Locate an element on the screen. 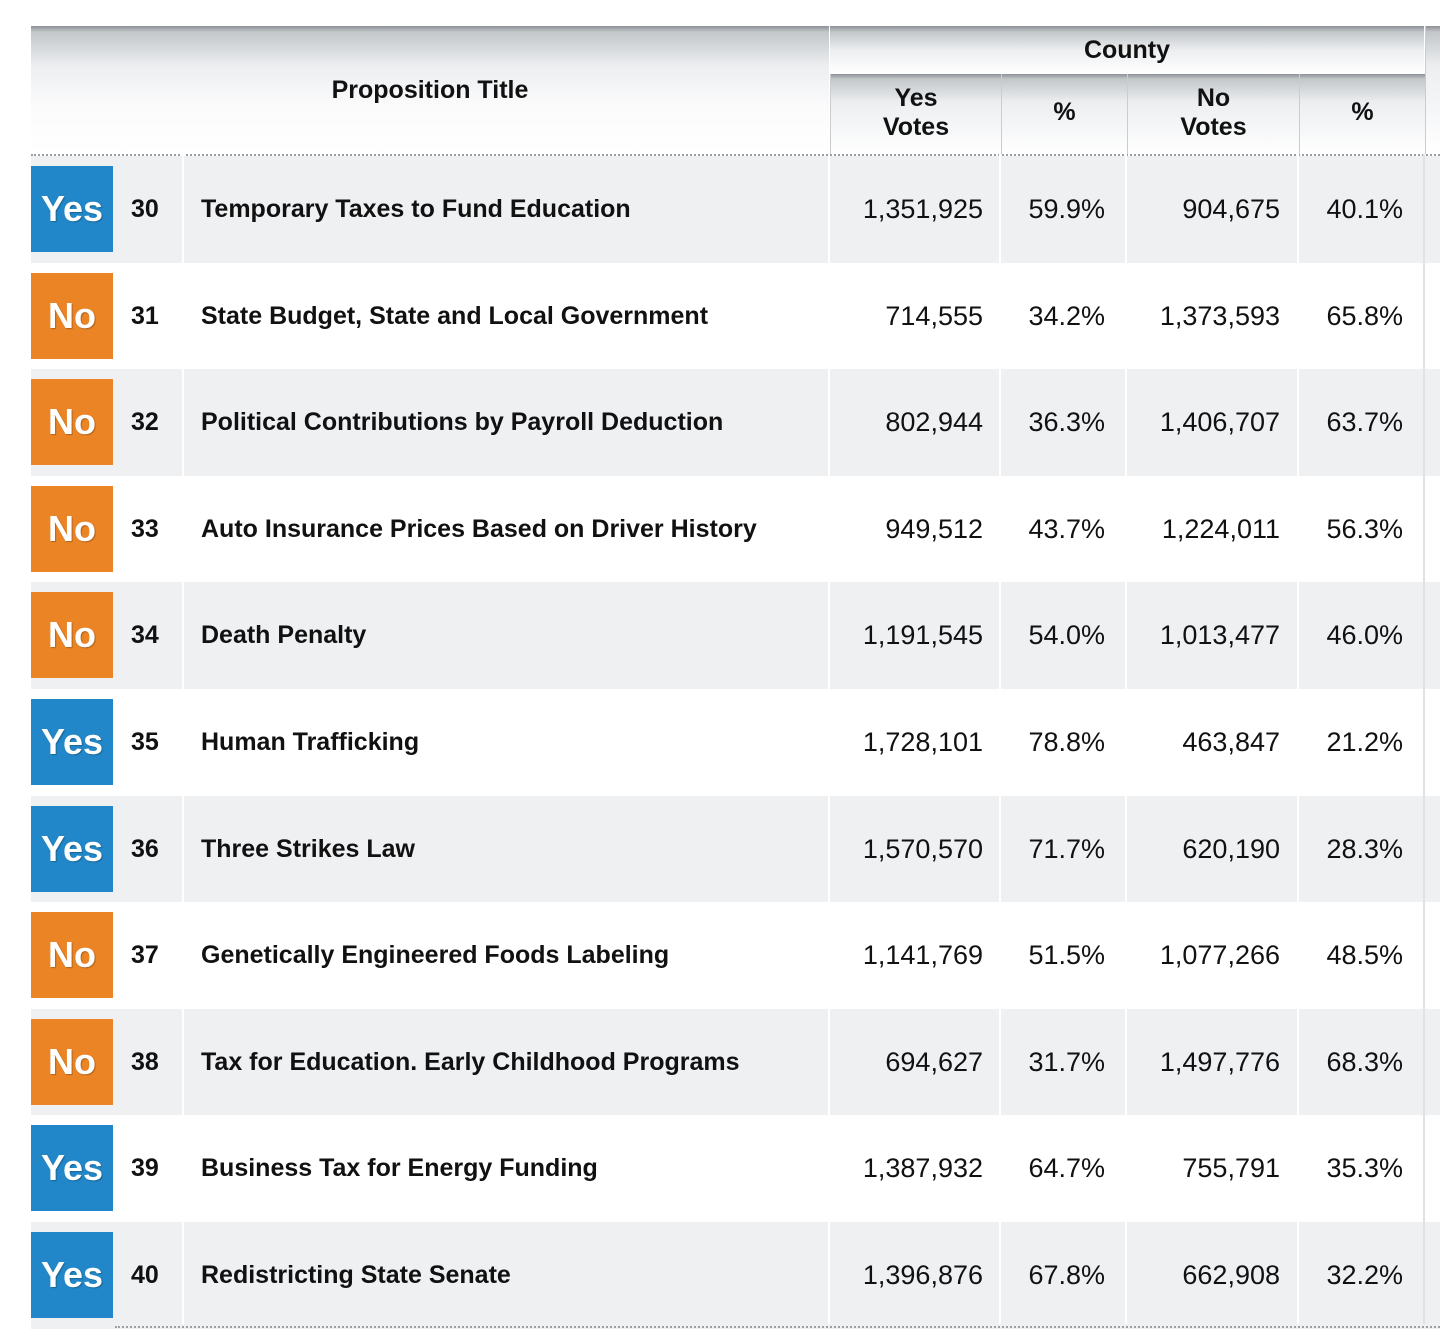 The width and height of the screenshot is (1440, 1341). yes-pct-cell: 36.3% is located at coordinates (1066, 422).